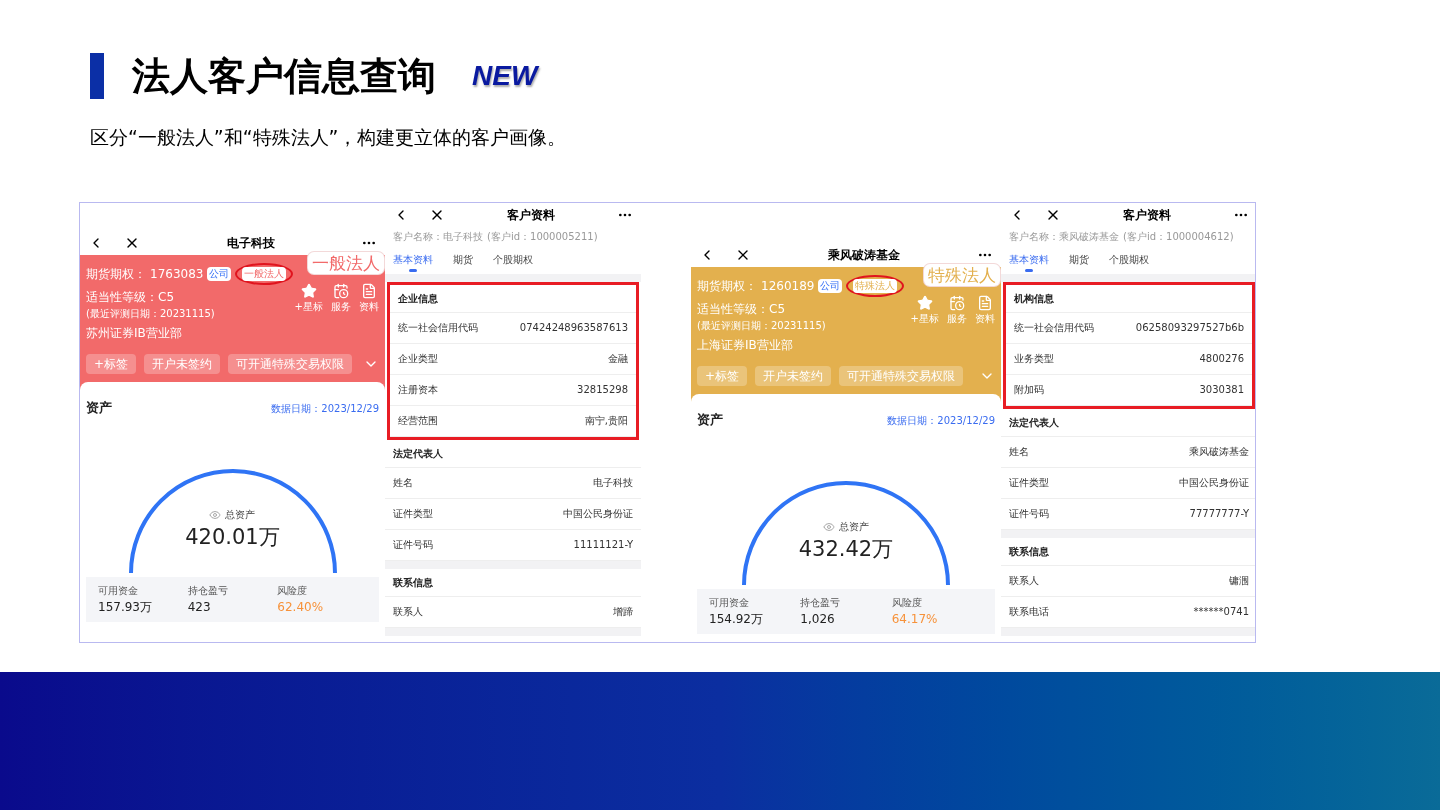 The width and height of the screenshot is (1440, 810). Describe the element at coordinates (1219, 452) in the screenshot. I see `field-value: 乘风破涛基金` at that location.